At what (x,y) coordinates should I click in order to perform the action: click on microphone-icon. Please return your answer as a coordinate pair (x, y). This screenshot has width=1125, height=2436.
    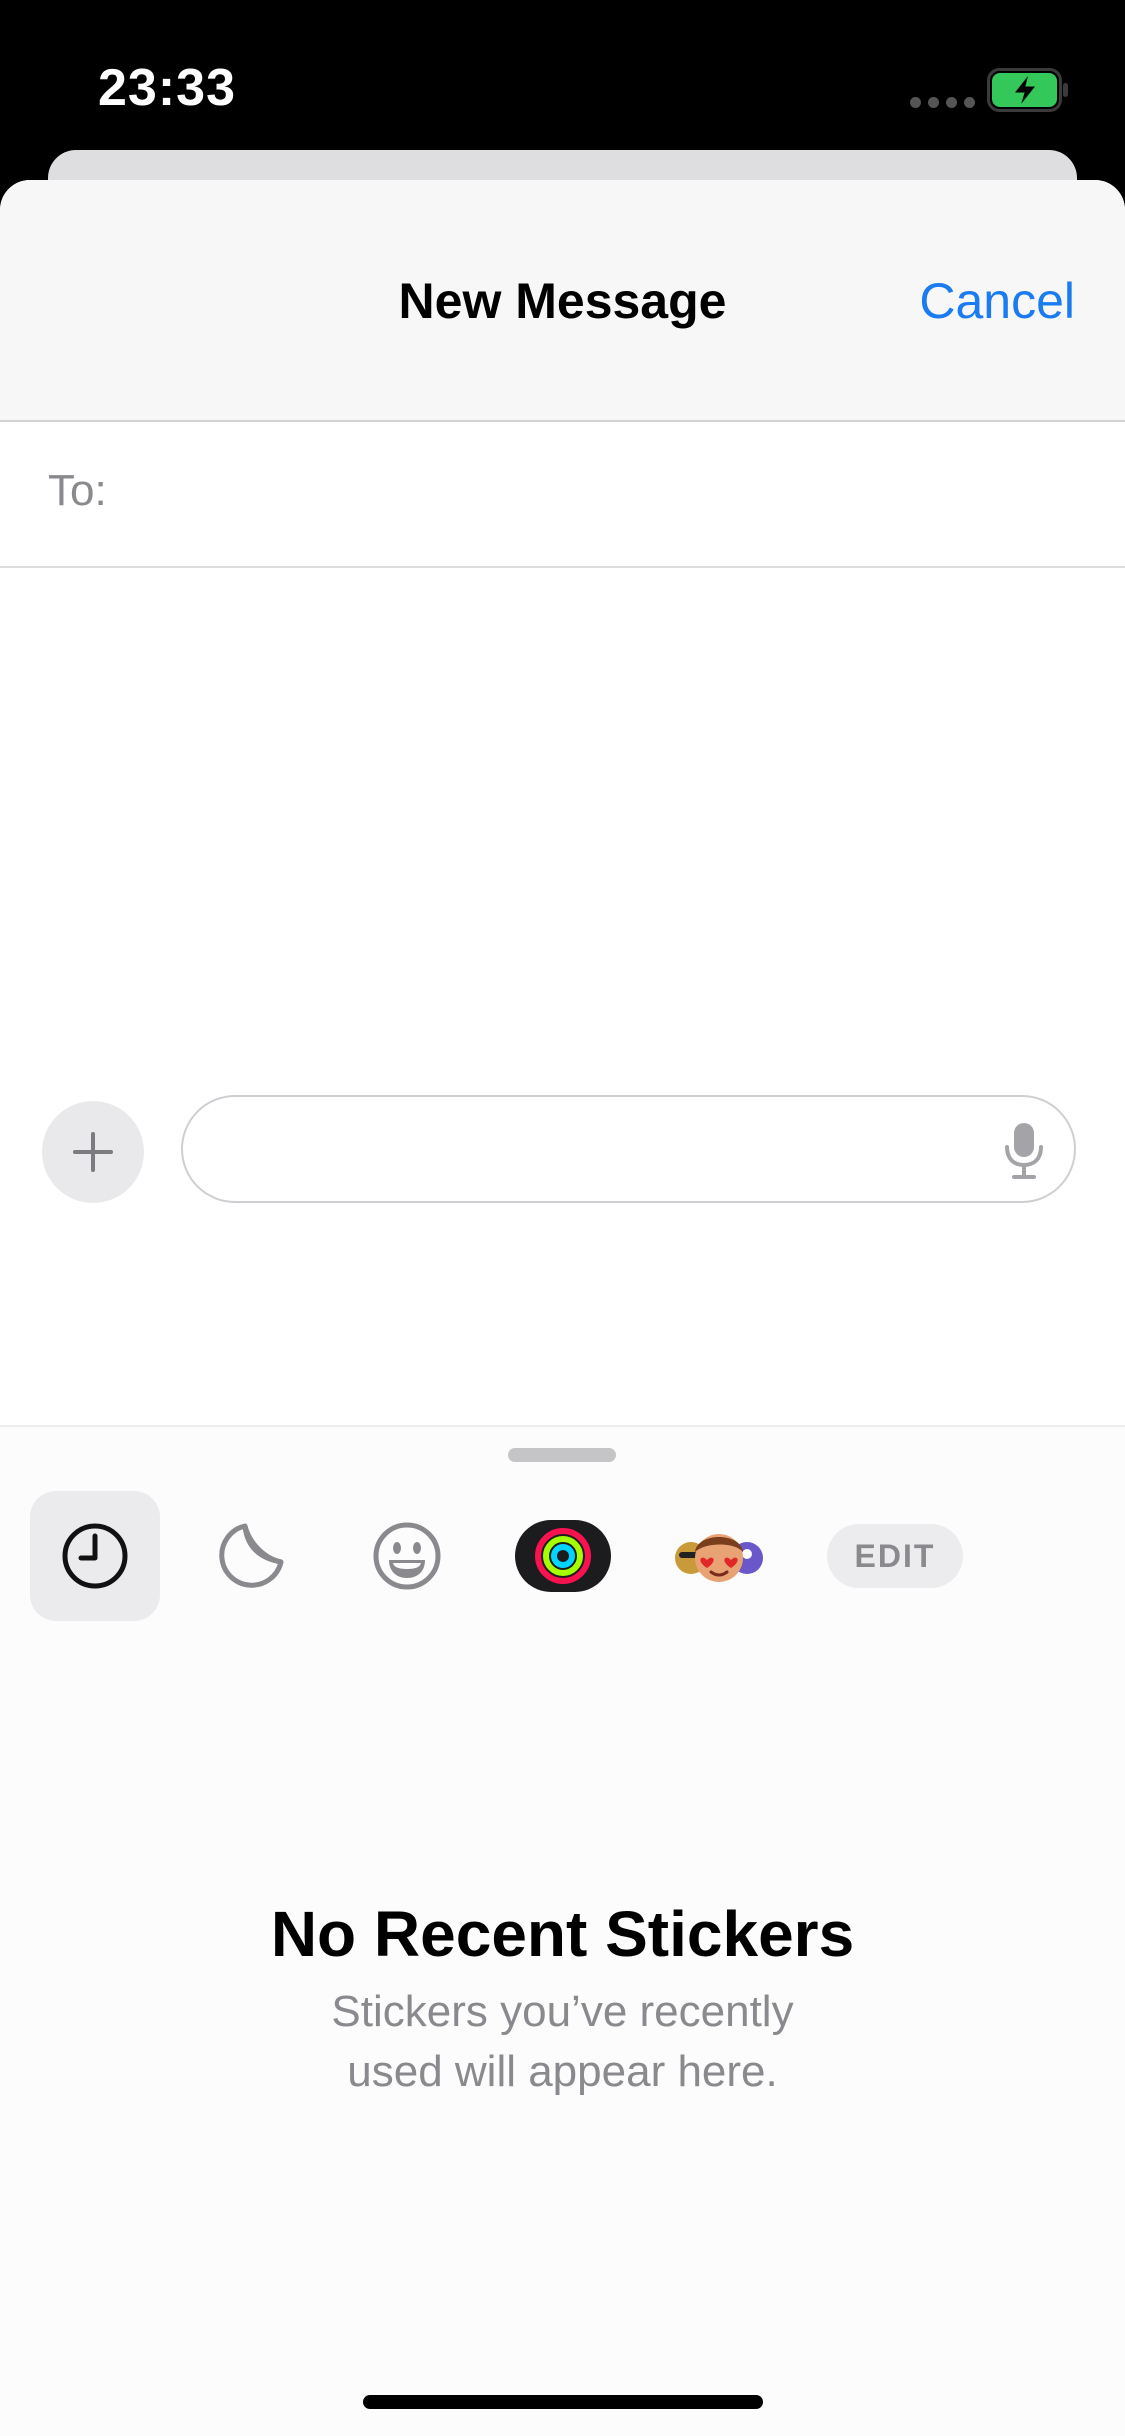
    Looking at the image, I should click on (1024, 1151).